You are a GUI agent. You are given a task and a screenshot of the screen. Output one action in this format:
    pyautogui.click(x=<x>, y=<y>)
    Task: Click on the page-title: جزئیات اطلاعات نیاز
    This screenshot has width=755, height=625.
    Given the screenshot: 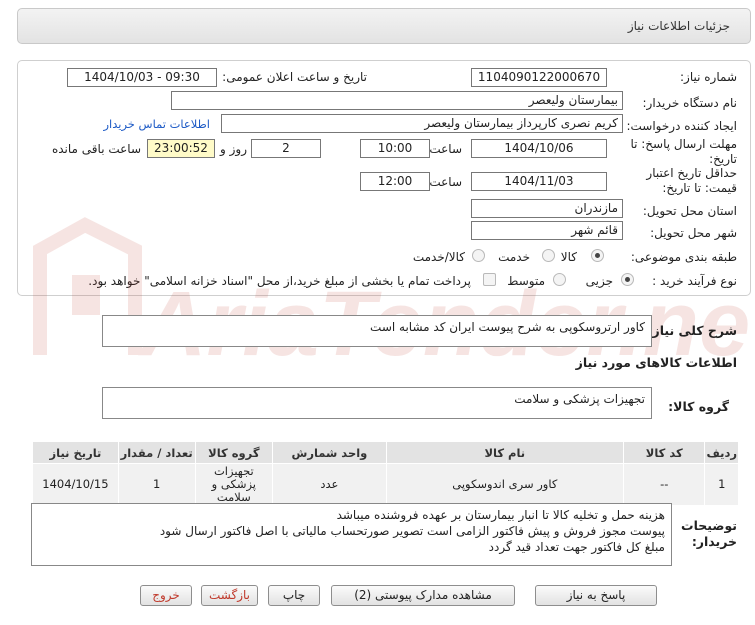 What is the action you would take?
    pyautogui.click(x=678, y=26)
    